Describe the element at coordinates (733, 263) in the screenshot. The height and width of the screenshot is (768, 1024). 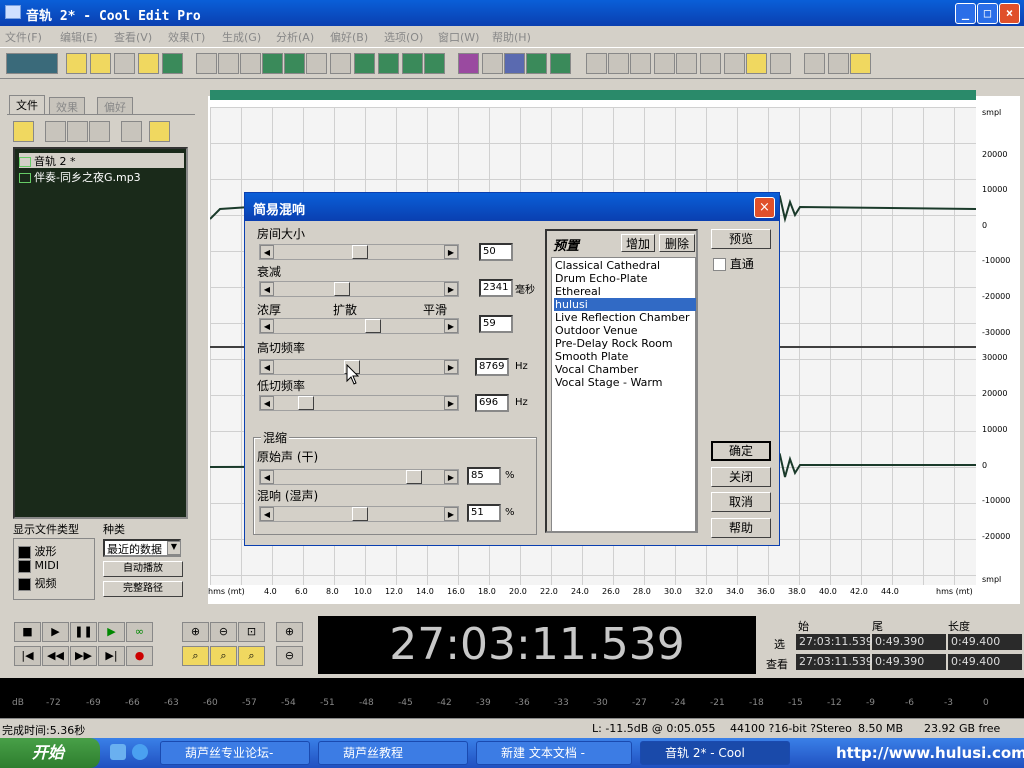
I see `bypass-checkbox: 直通` at that location.